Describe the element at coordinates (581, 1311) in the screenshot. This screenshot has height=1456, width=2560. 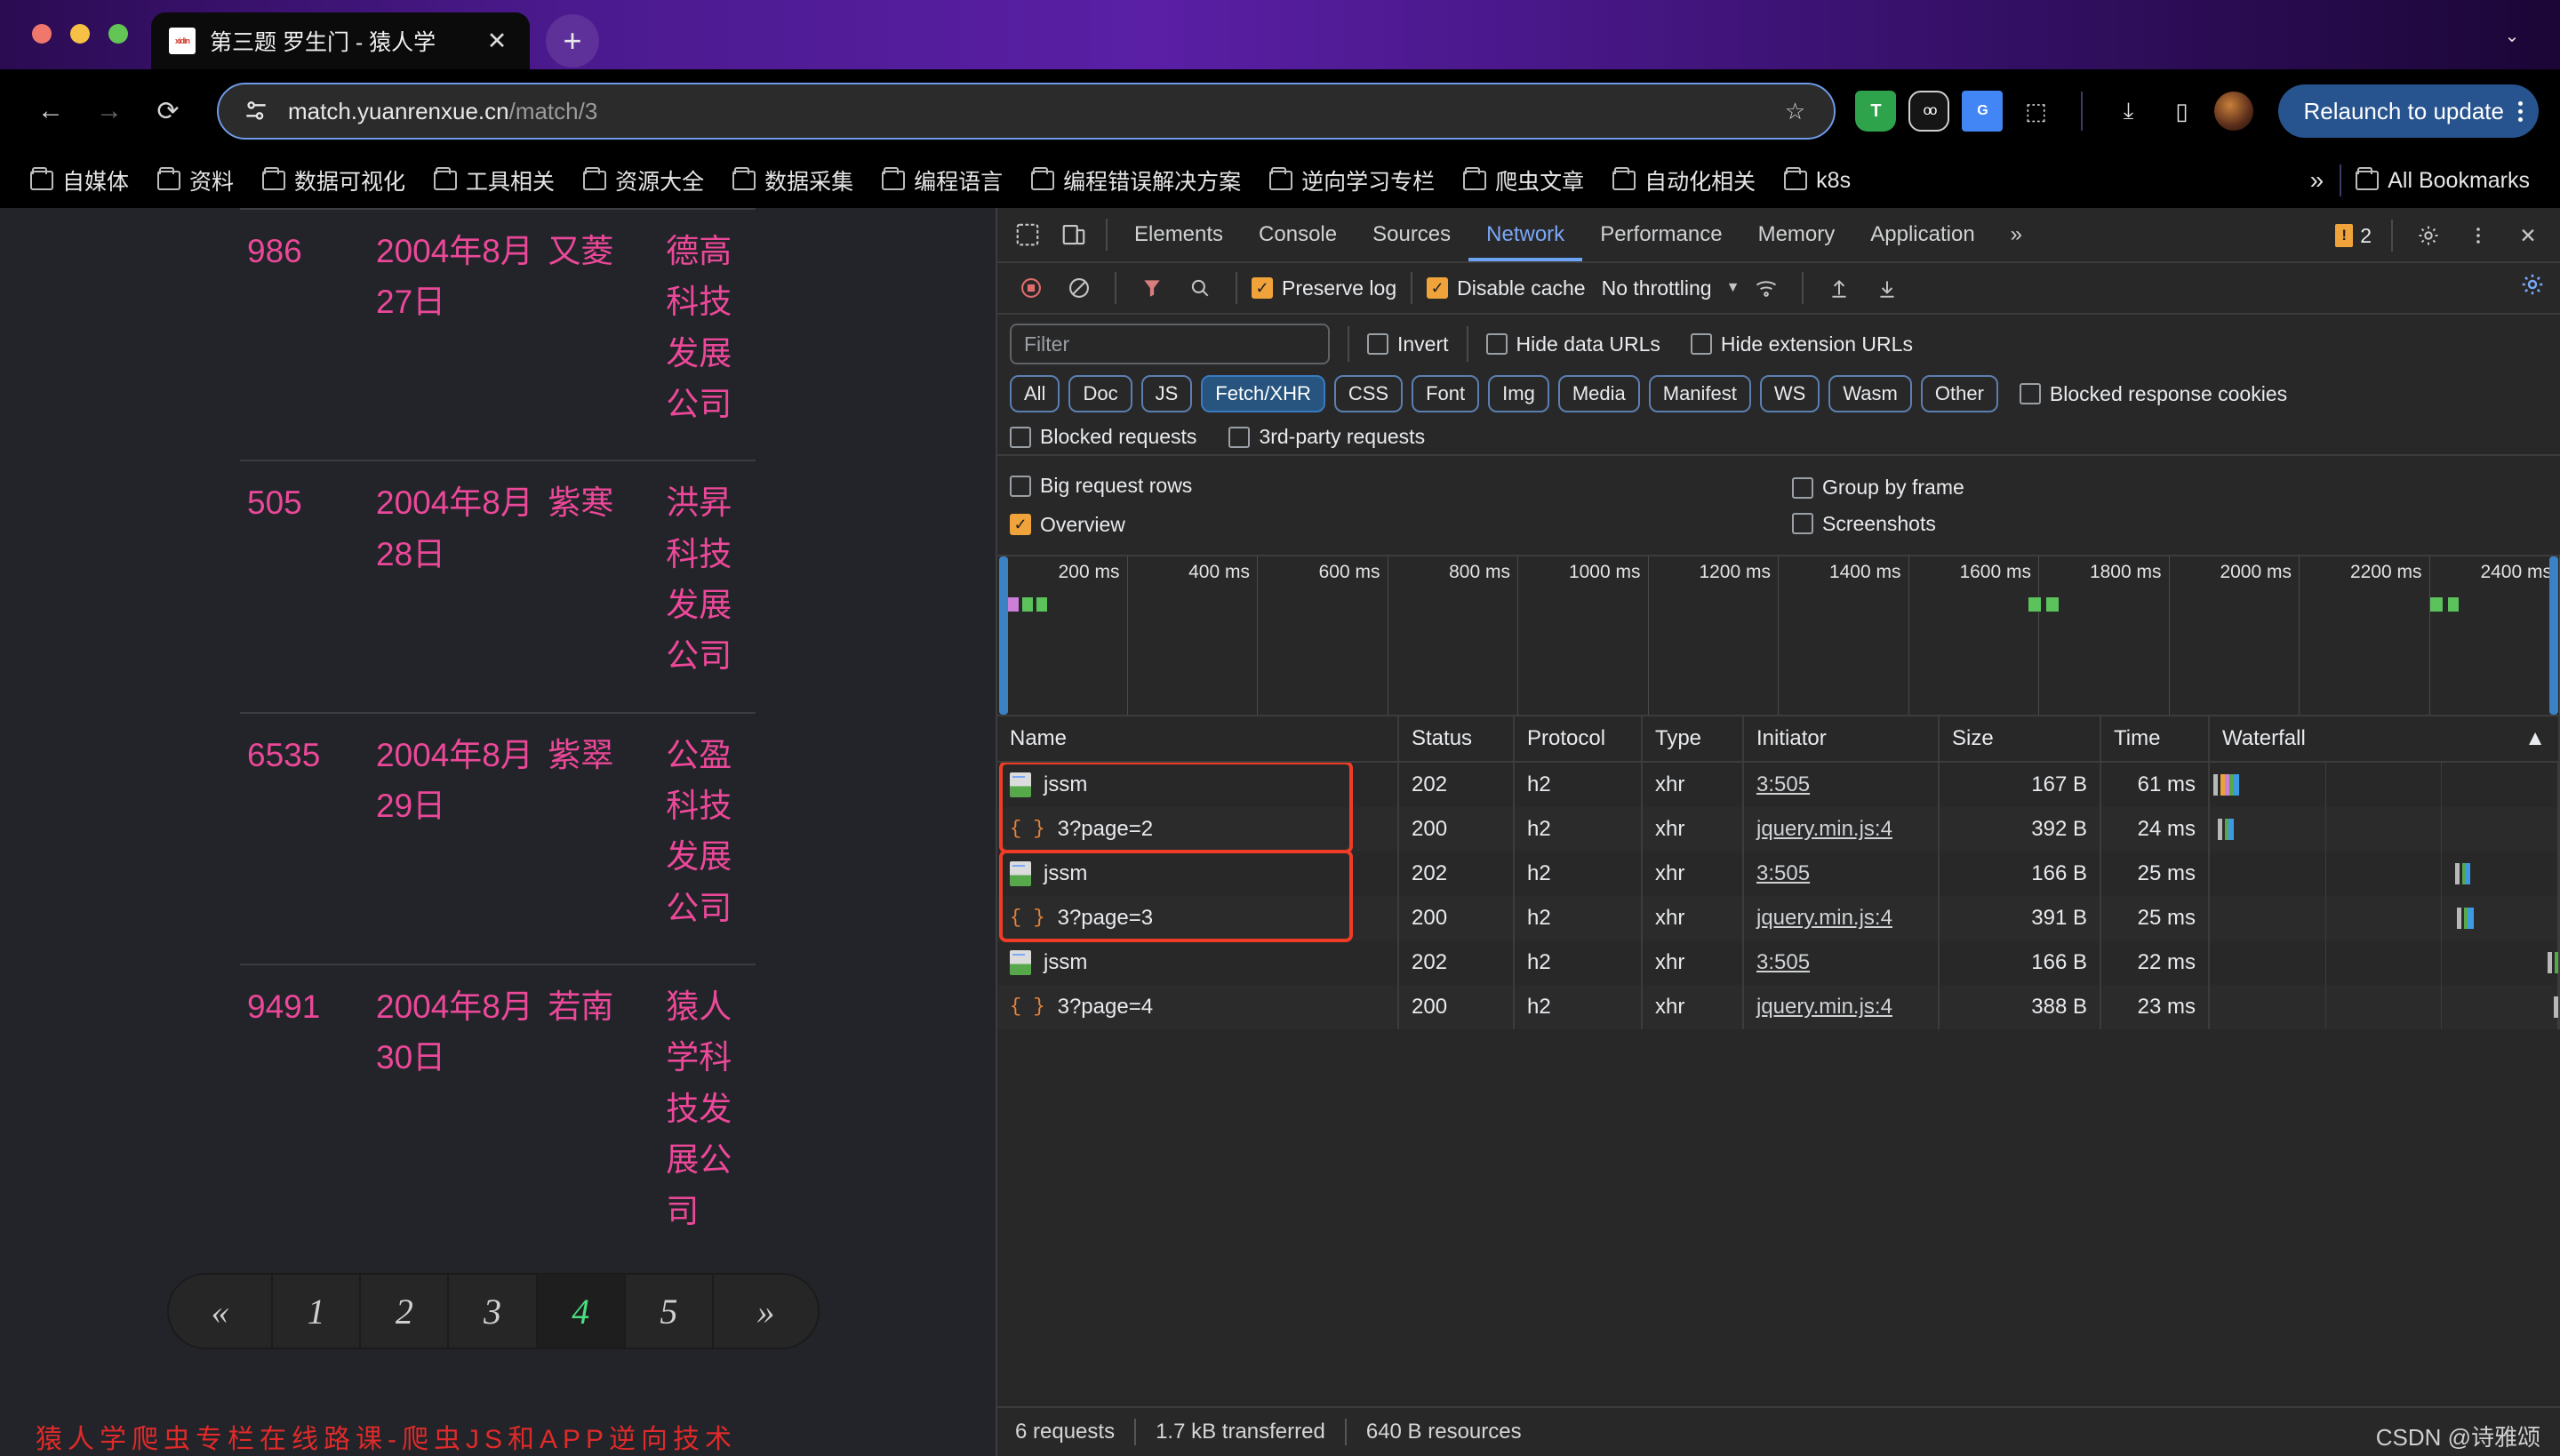
I see `pagination-page-4: 4` at that location.